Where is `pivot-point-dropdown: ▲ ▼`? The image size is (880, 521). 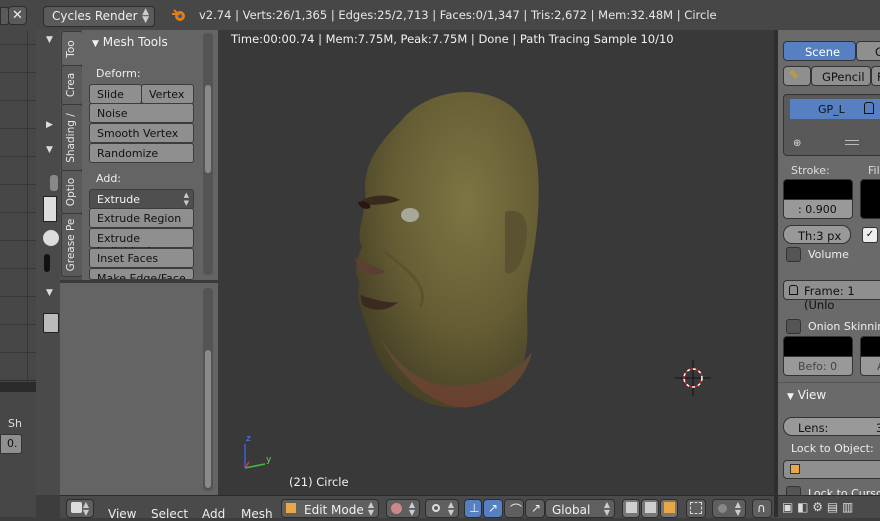 pivot-point-dropdown: ▲ ▼ is located at coordinates (442, 508).